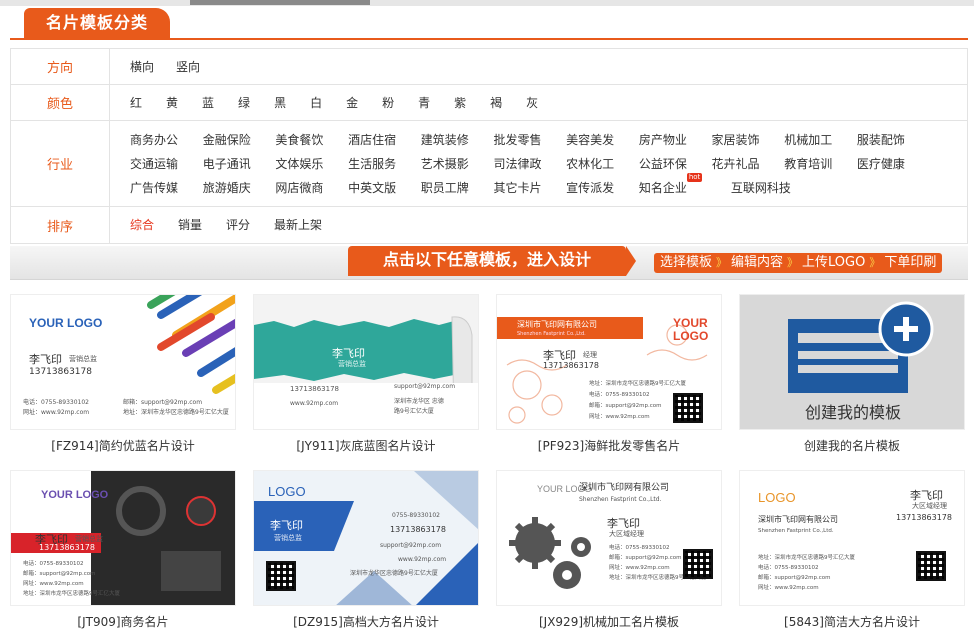  Describe the element at coordinates (602, 188) in the screenshot. I see `filter-option: 宣传派发` at that location.